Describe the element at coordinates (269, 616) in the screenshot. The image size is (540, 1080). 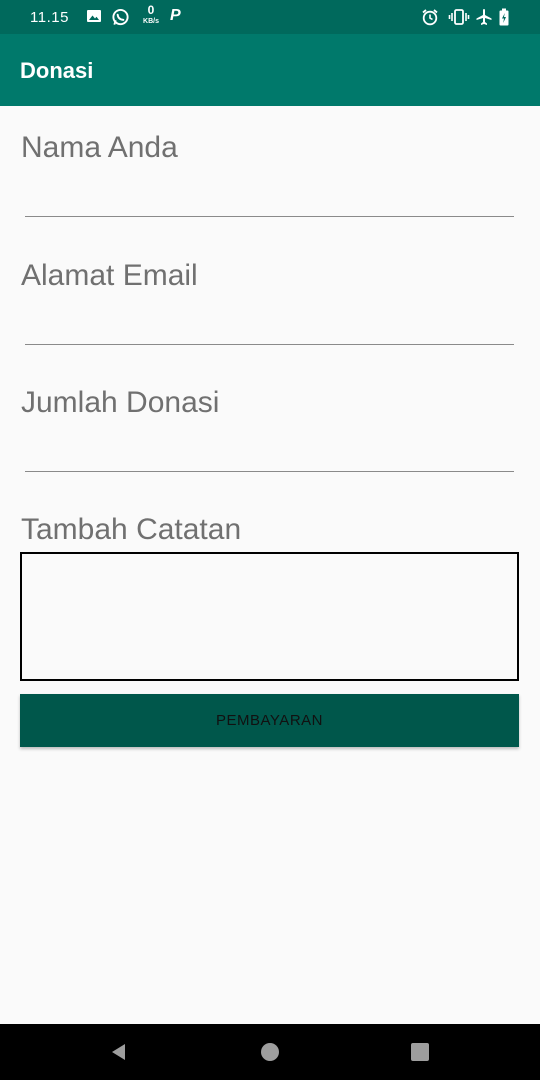
I see `notes-textarea` at that location.